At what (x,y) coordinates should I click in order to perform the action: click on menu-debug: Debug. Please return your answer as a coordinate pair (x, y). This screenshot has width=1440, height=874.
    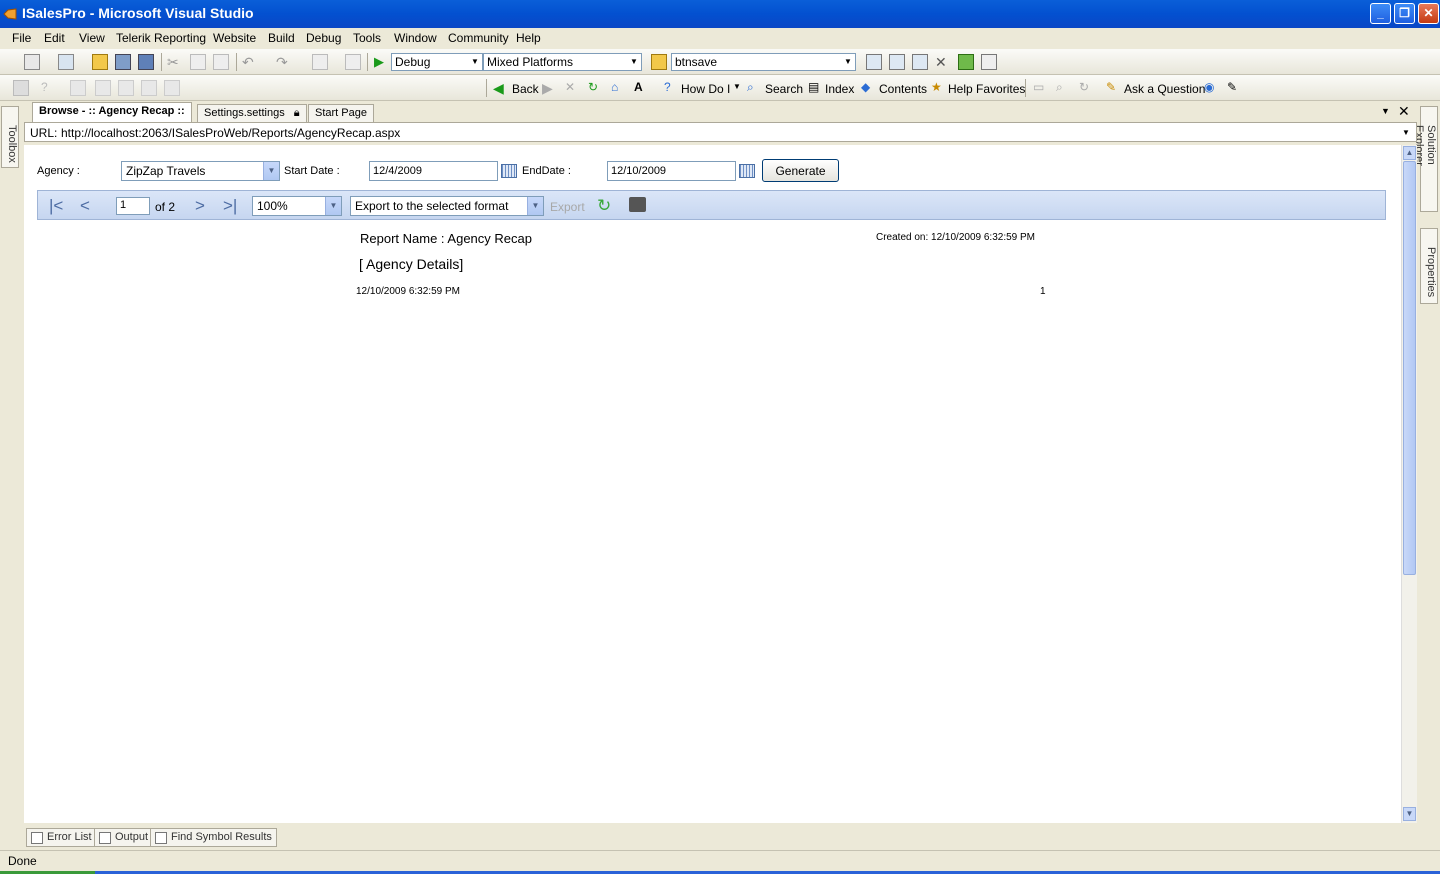
    Looking at the image, I should click on (323, 38).